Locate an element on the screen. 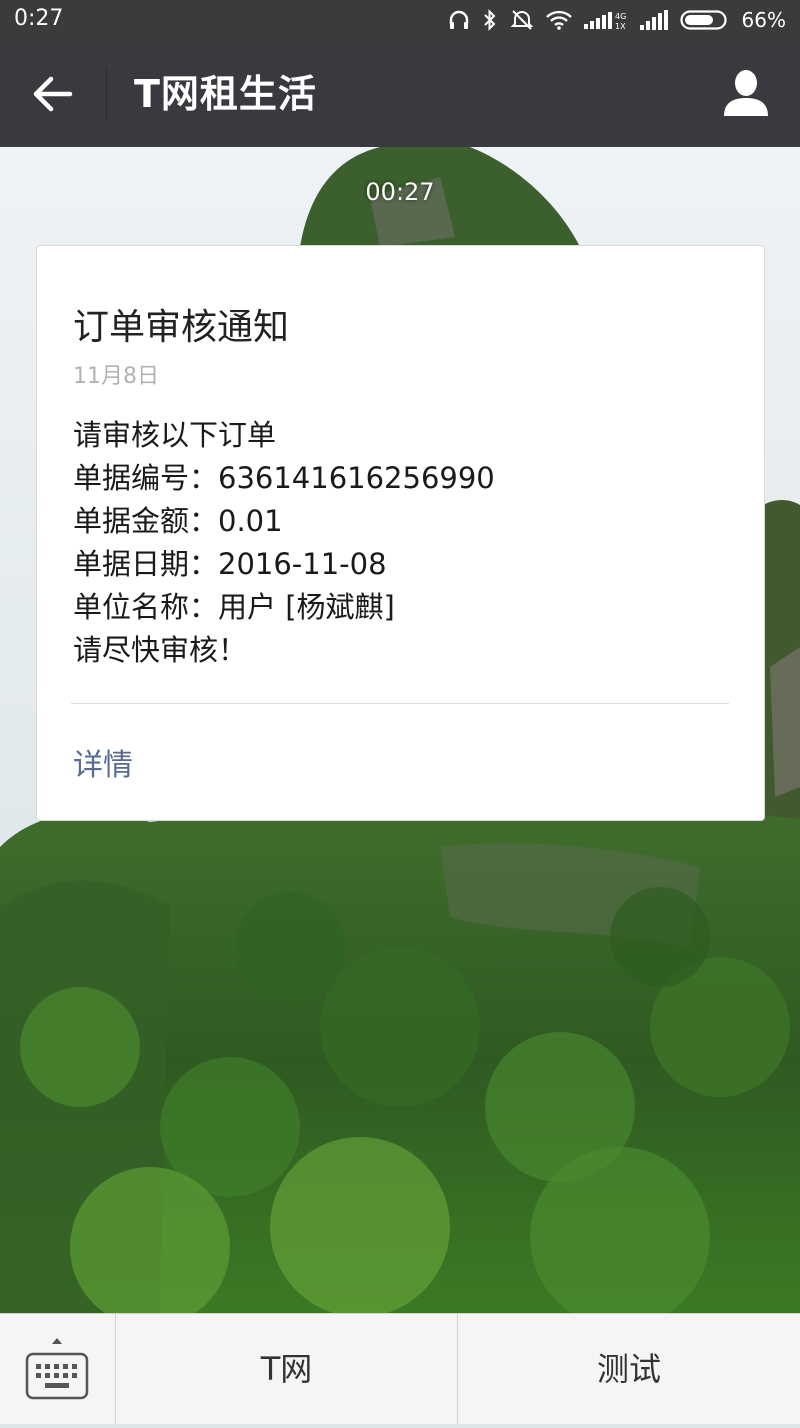 The height and width of the screenshot is (1428, 800). signal-4g-icon: 4G 1X is located at coordinates (605, 20).